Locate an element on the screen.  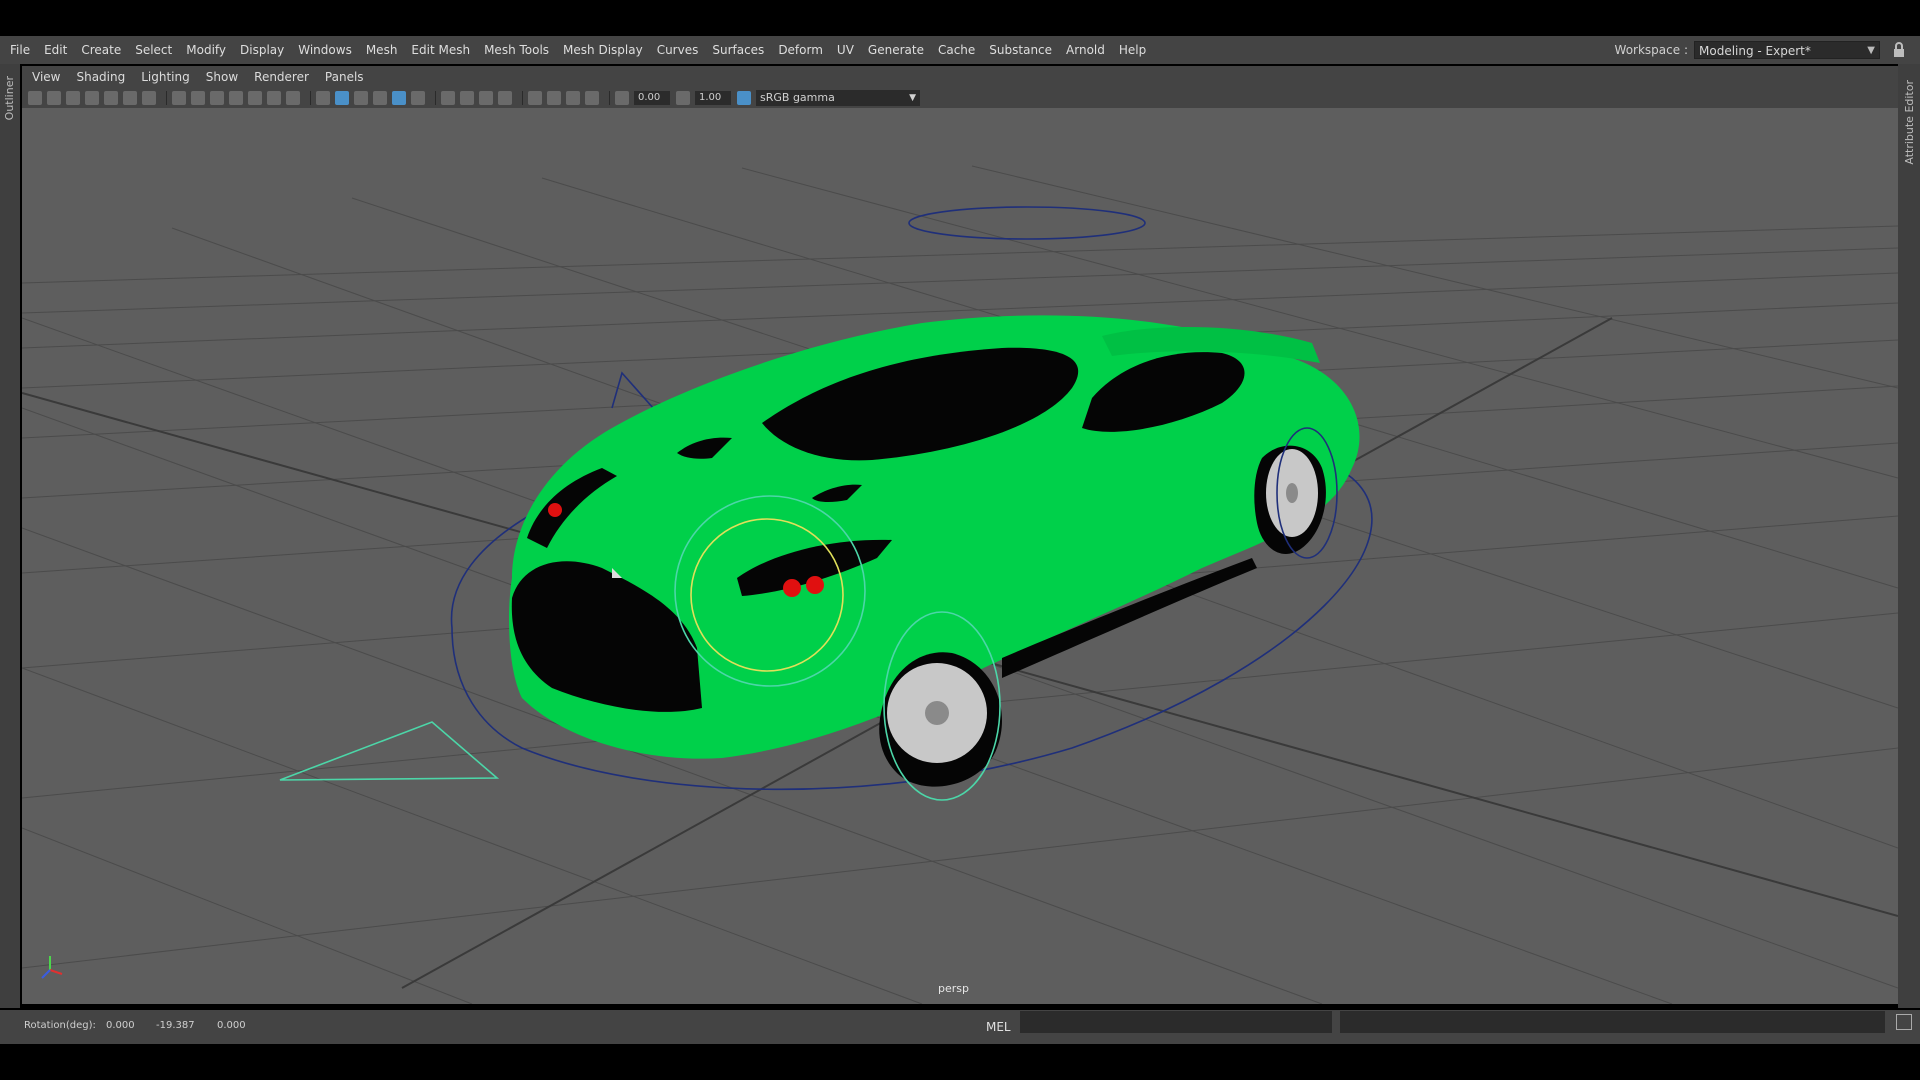
motion-blur-icon is located at coordinates (486, 98).